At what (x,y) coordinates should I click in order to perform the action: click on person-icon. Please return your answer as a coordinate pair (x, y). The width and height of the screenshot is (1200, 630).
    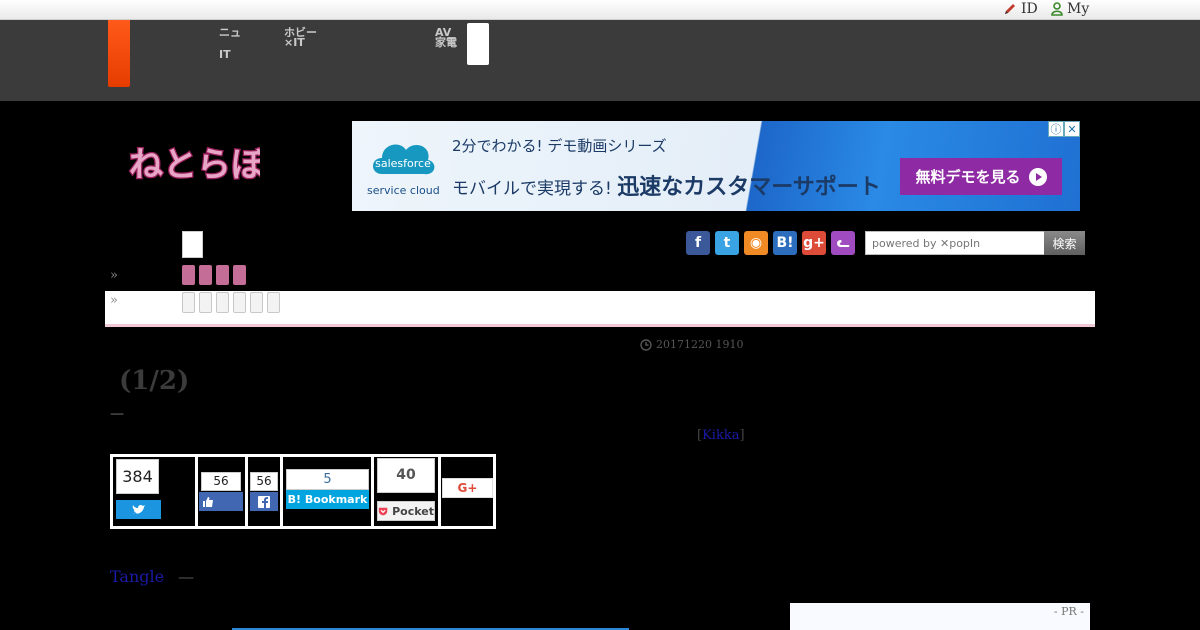
    Looking at the image, I should click on (1057, 9).